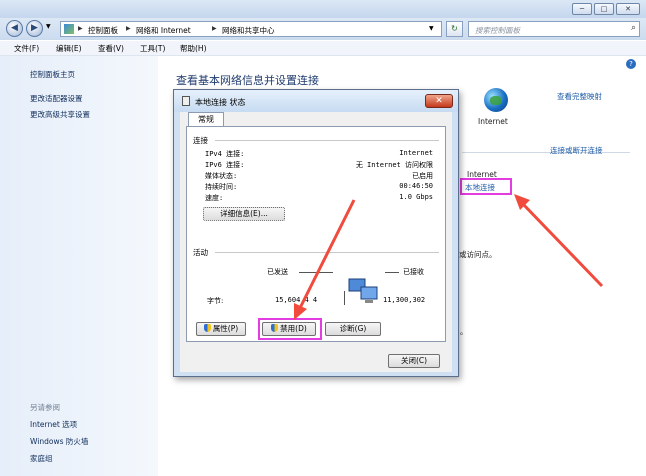 The image size is (646, 476). What do you see at coordinates (559, 241) in the screenshot?
I see `arrow-to-local-connection` at bounding box center [559, 241].